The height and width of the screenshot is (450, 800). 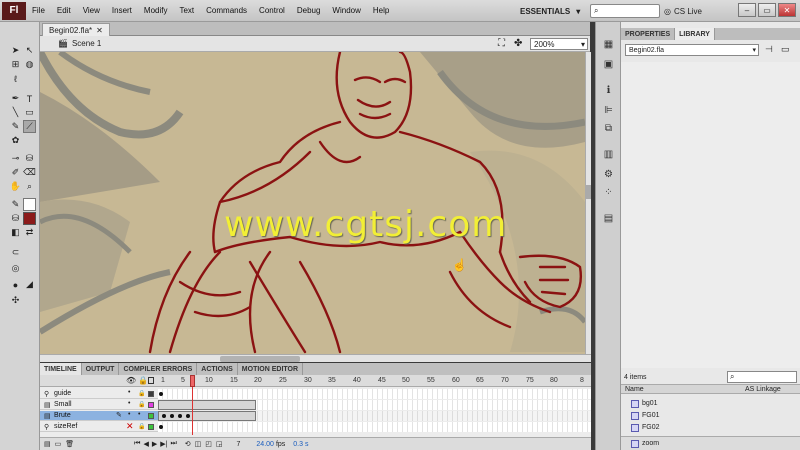 I want to click on menu-commands: Commands, so click(x=226, y=10).